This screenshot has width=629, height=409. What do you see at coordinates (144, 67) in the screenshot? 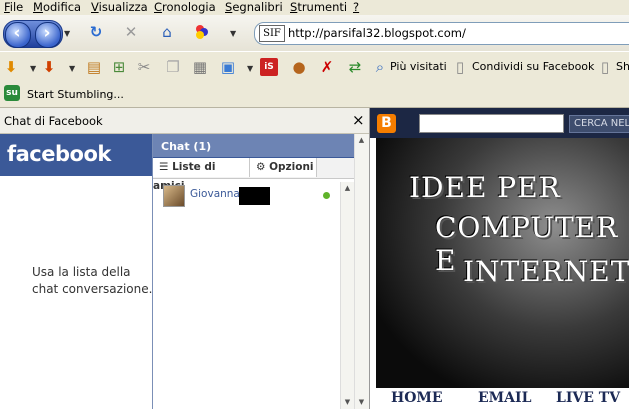
I see `cut-icon: ✂` at bounding box center [144, 67].